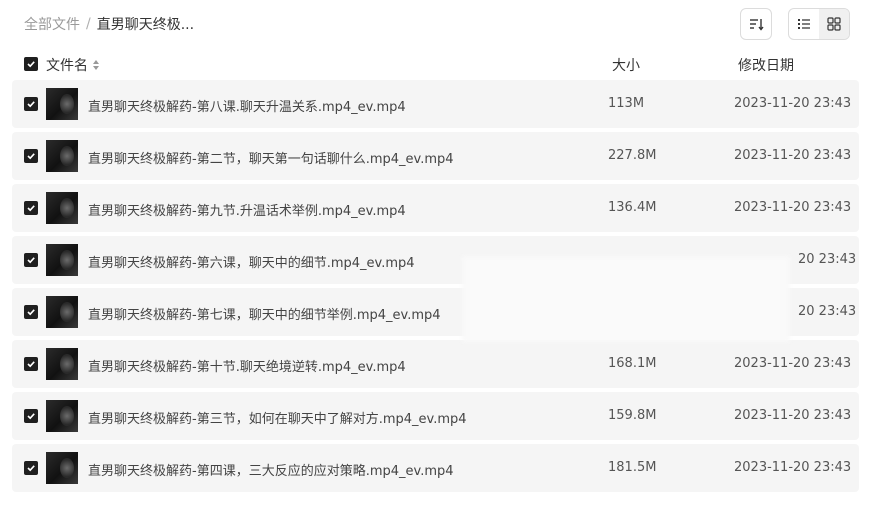 The image size is (874, 514). I want to click on select-all-checkbox, so click(31, 64).